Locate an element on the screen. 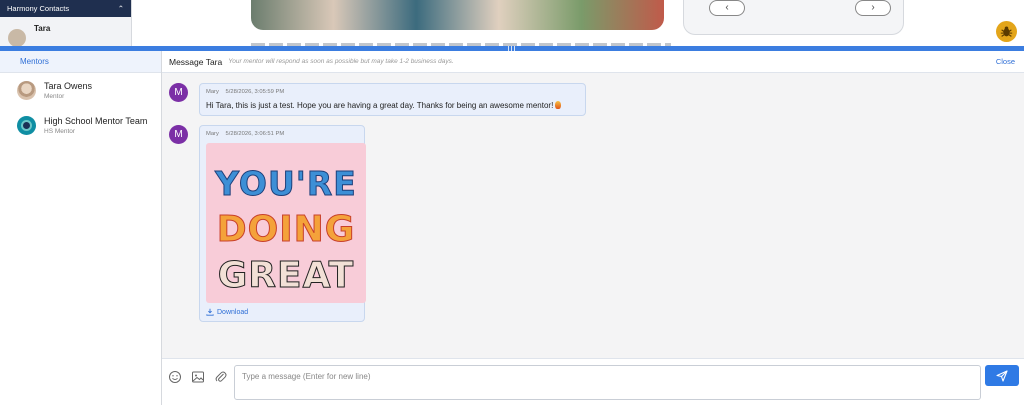 Image resolution: width=1024 pixels, height=405 pixels. contacts-header: Harmony Contacts ⌃ is located at coordinates (65, 8).